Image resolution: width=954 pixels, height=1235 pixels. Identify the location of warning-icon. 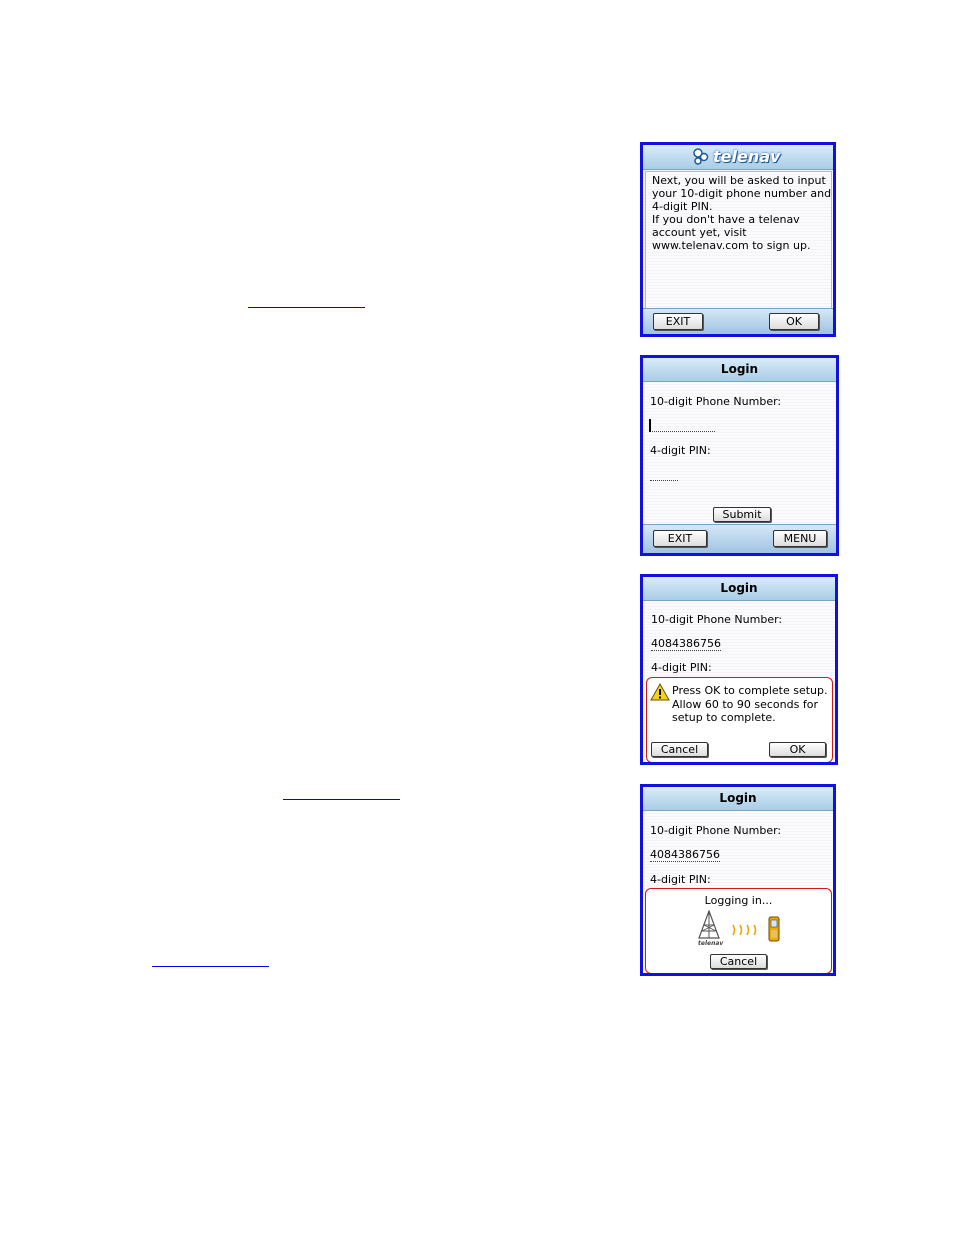
(660, 692).